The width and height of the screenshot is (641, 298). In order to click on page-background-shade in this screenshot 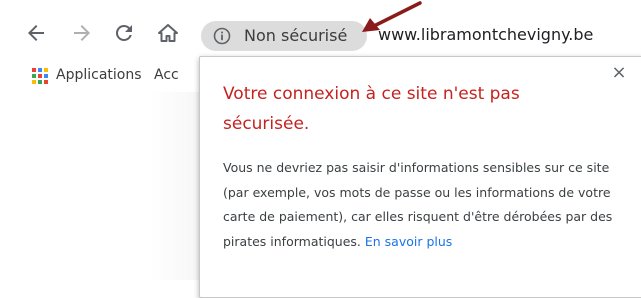, I will do `click(175, 186)`.